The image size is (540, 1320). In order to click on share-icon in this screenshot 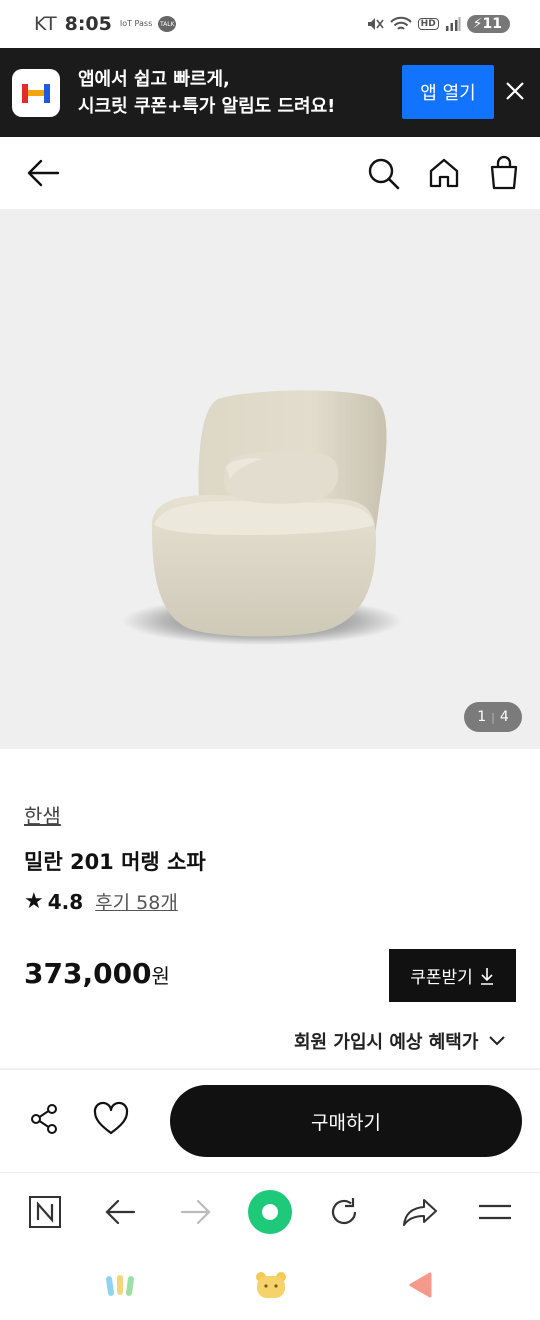, I will do `click(45, 1119)`.